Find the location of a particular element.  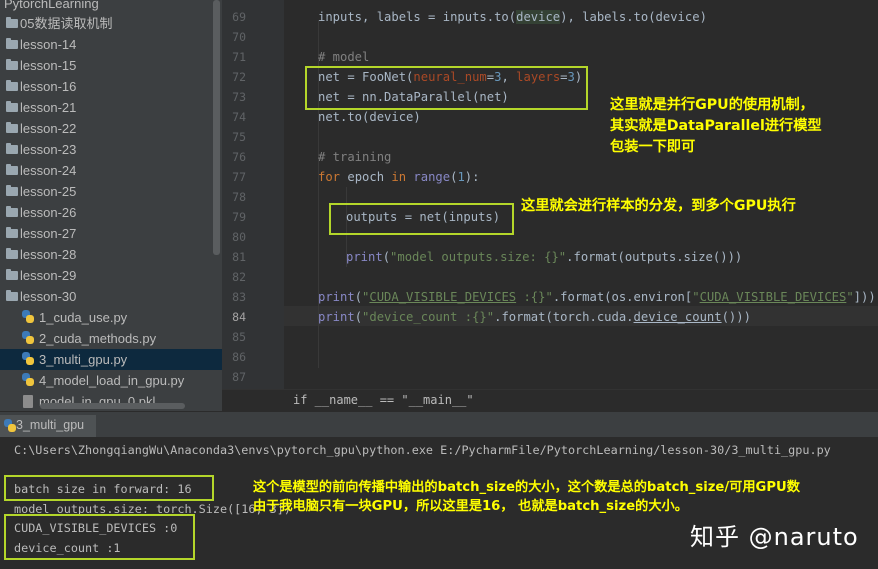

tree-item-file-selected: 3_multi_gpu.py is located at coordinates (111, 359).